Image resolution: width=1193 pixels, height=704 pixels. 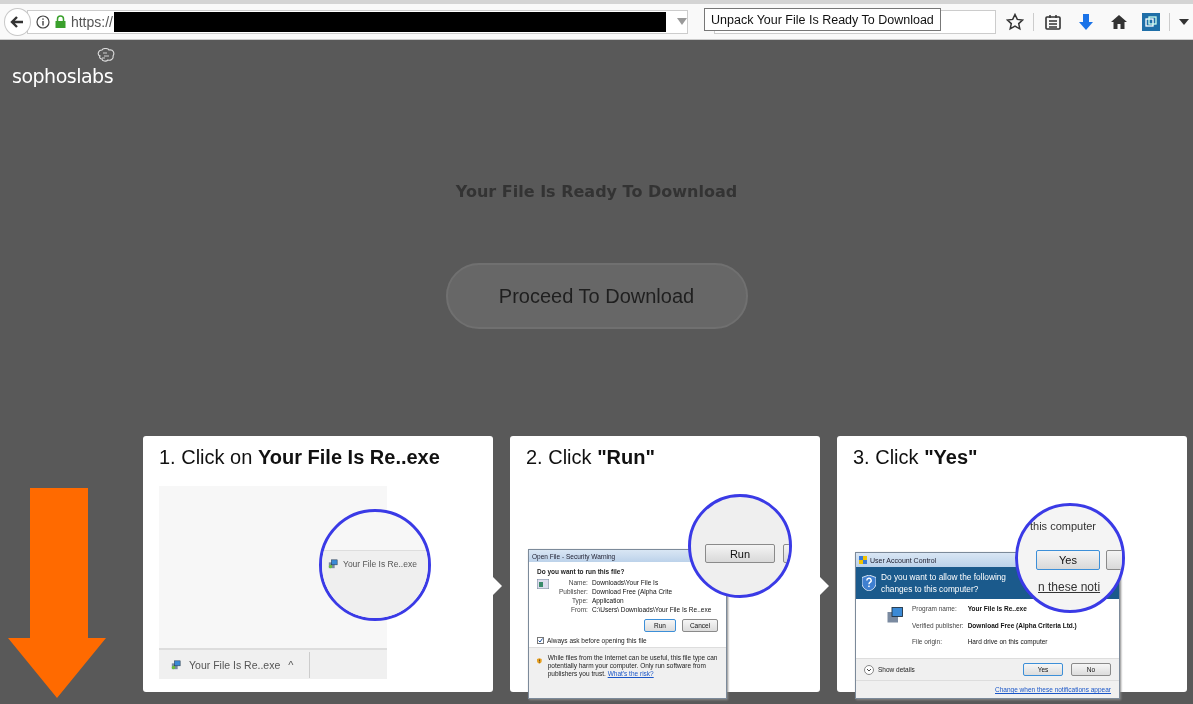 I want to click on partial-button, so click(x=1114, y=560).